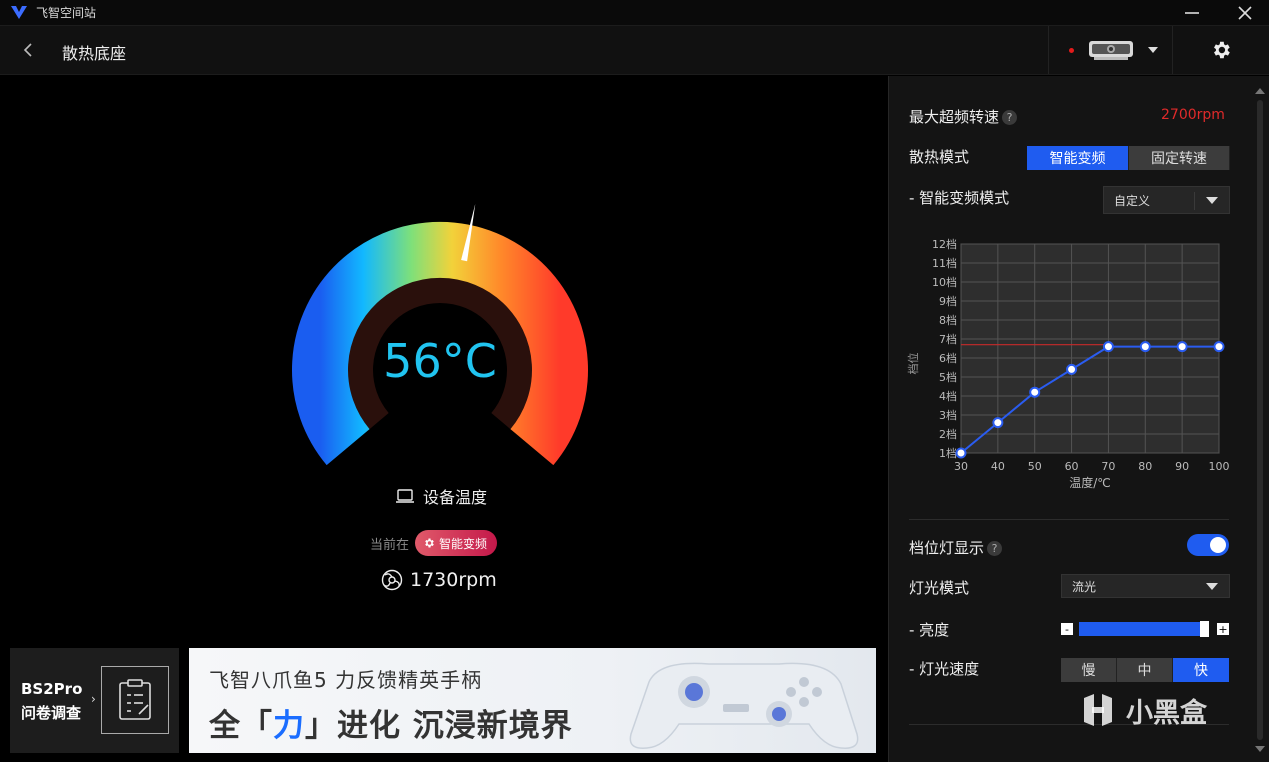 The width and height of the screenshot is (1269, 762). Describe the element at coordinates (1071, 50) in the screenshot. I see `status-dot` at that location.